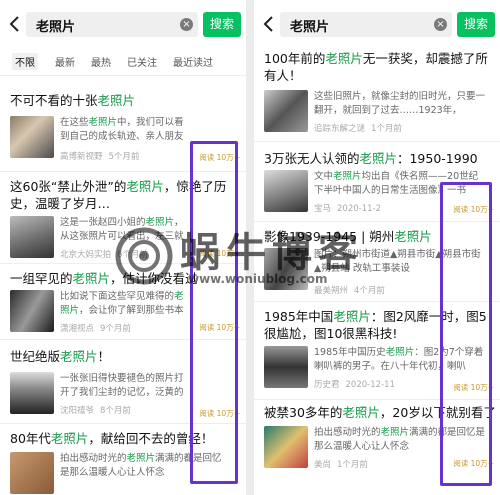  What do you see at coordinates (397, 261) in the screenshot?
I see `article-snippet: 图片：朔州市街道▲朔县市街▲朔县市街▲朔县站 改轨工事装设` at bounding box center [397, 261].